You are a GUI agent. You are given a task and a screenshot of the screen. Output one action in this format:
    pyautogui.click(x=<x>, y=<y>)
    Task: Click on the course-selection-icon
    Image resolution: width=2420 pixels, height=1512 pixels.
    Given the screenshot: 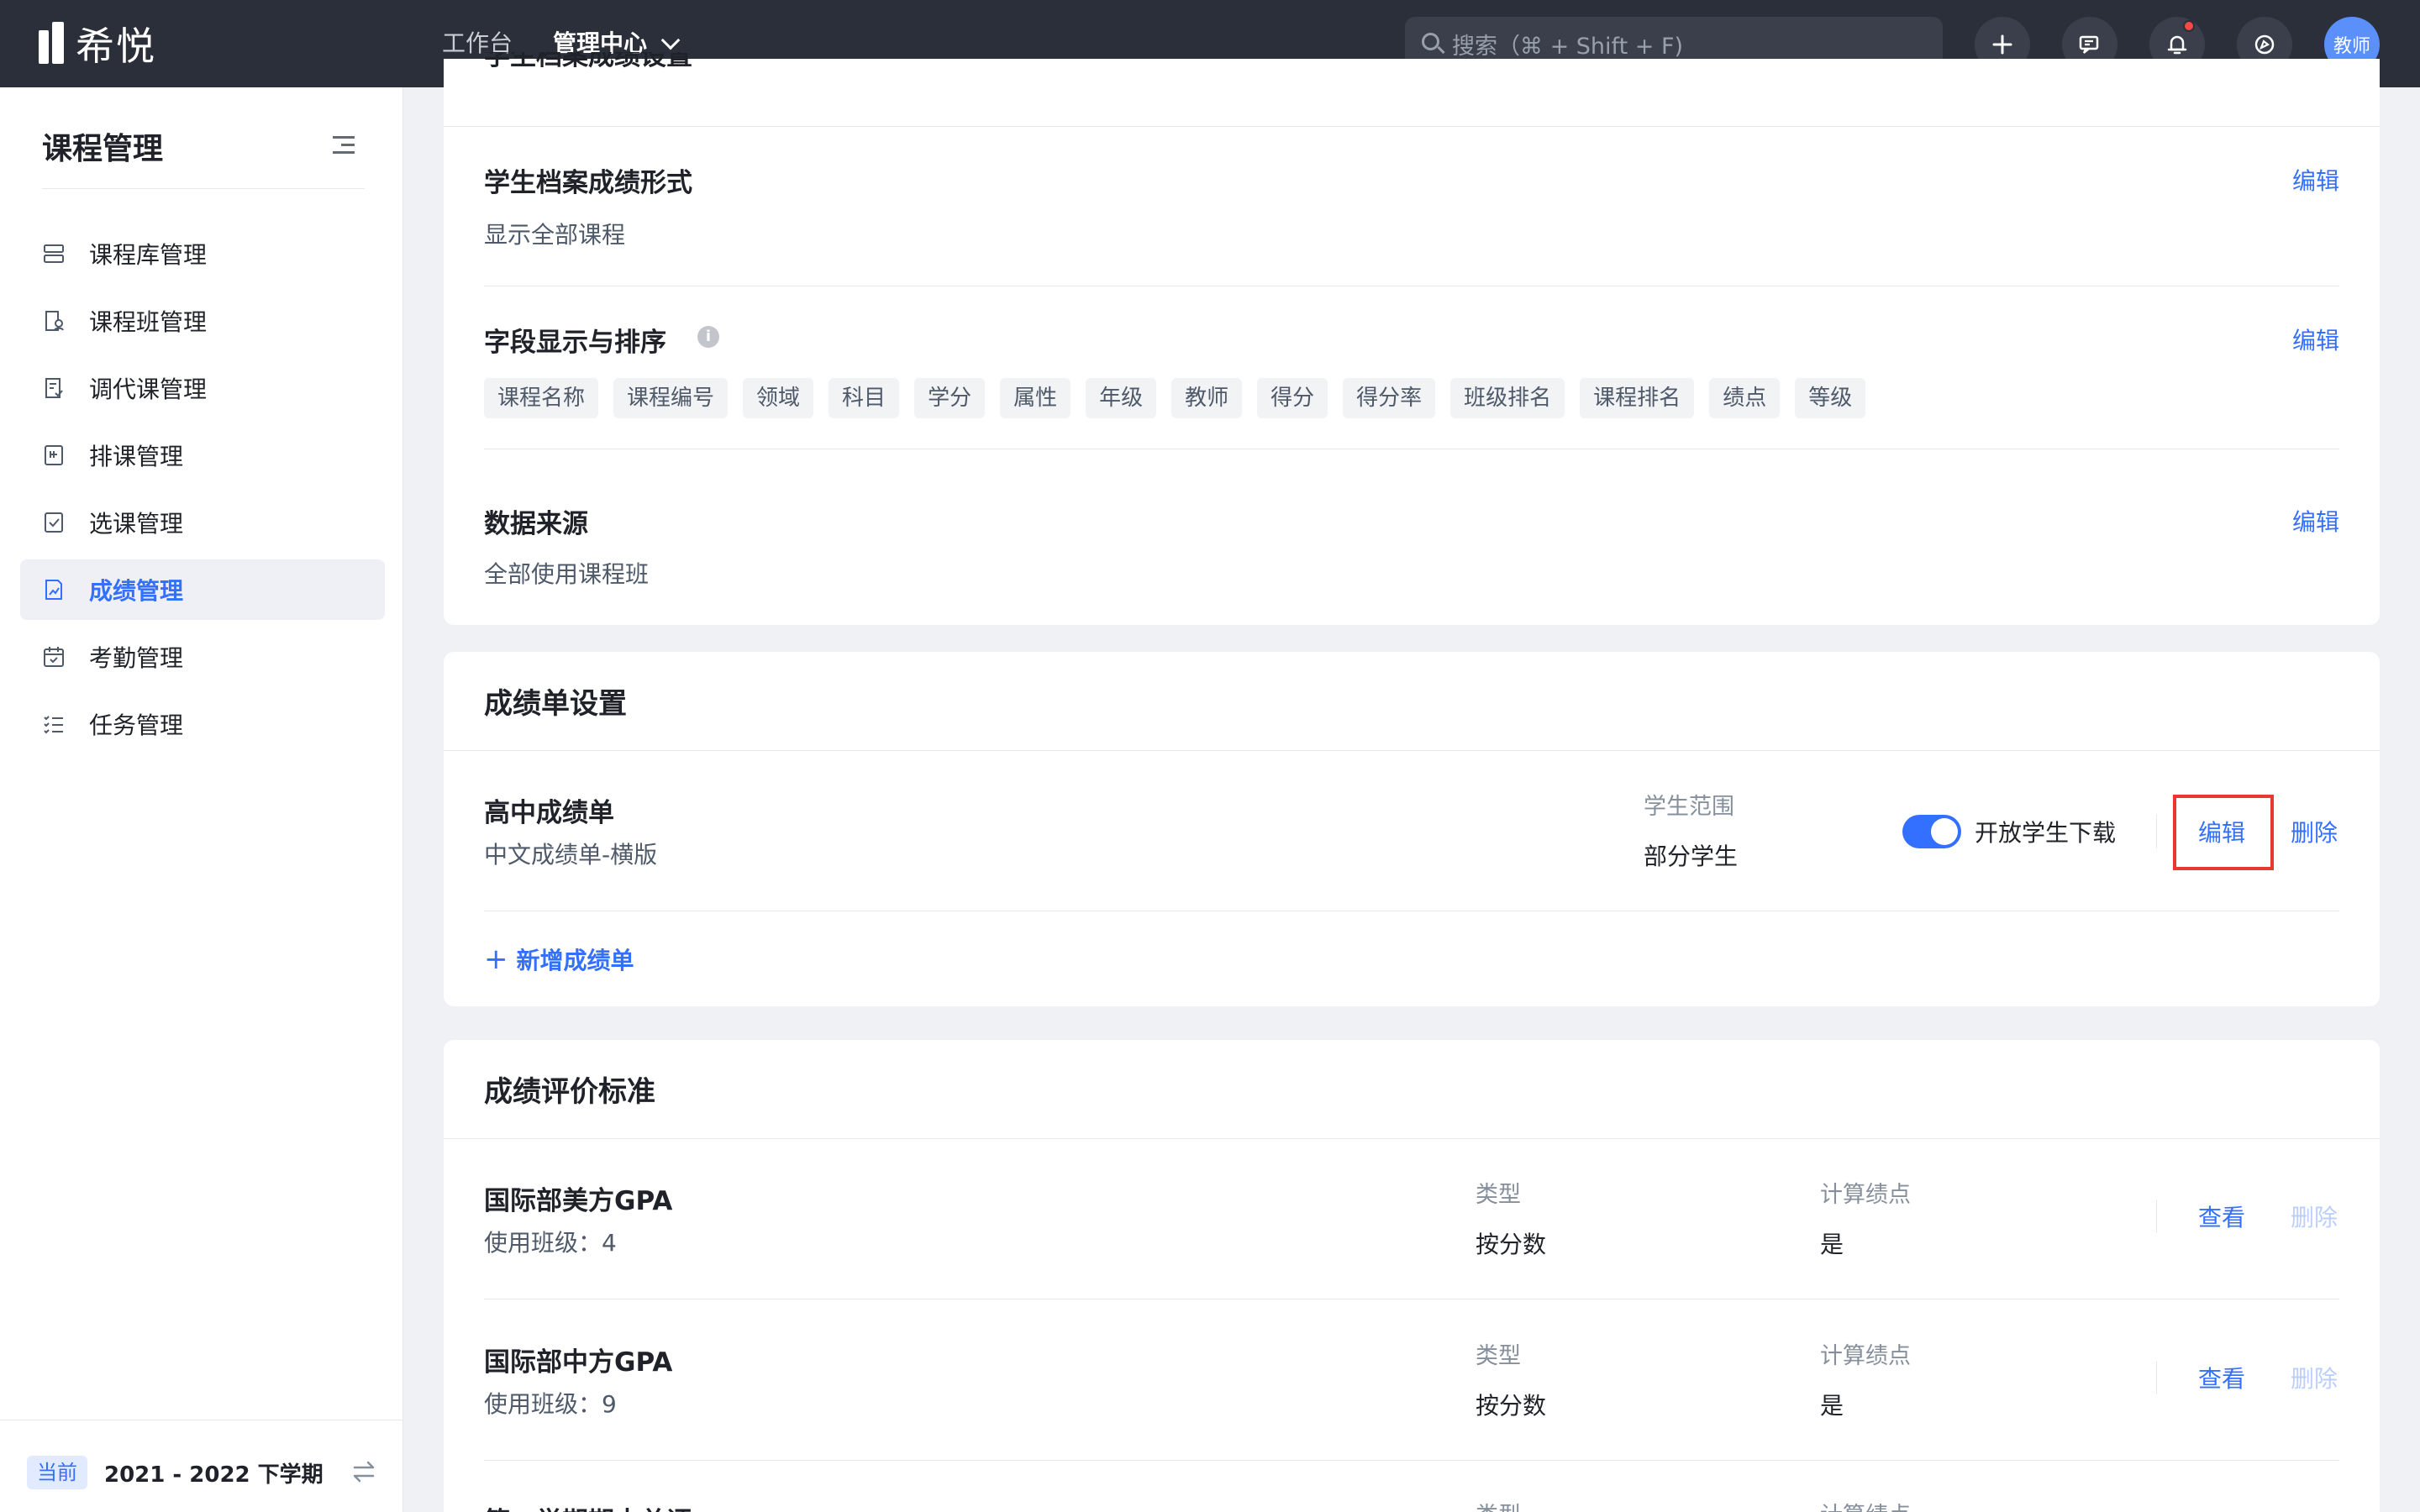 What is the action you would take?
    pyautogui.click(x=54, y=522)
    